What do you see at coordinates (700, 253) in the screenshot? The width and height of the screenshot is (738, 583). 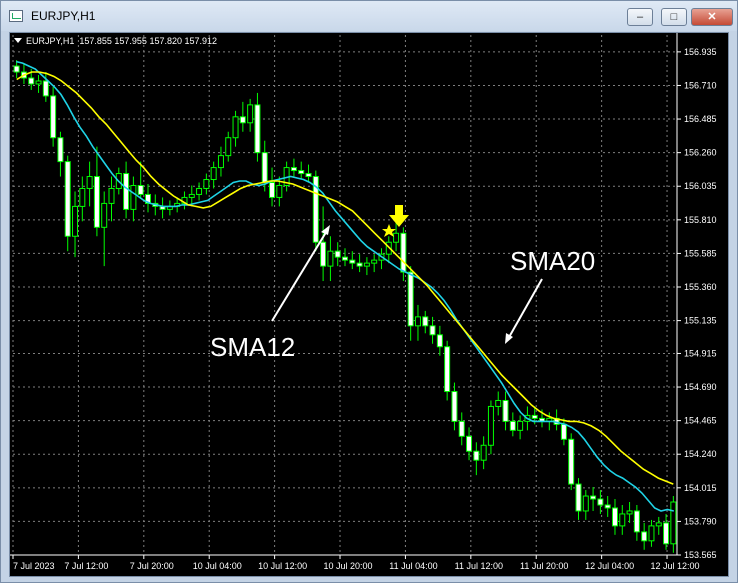 I see `y-tick-label: 155.585` at bounding box center [700, 253].